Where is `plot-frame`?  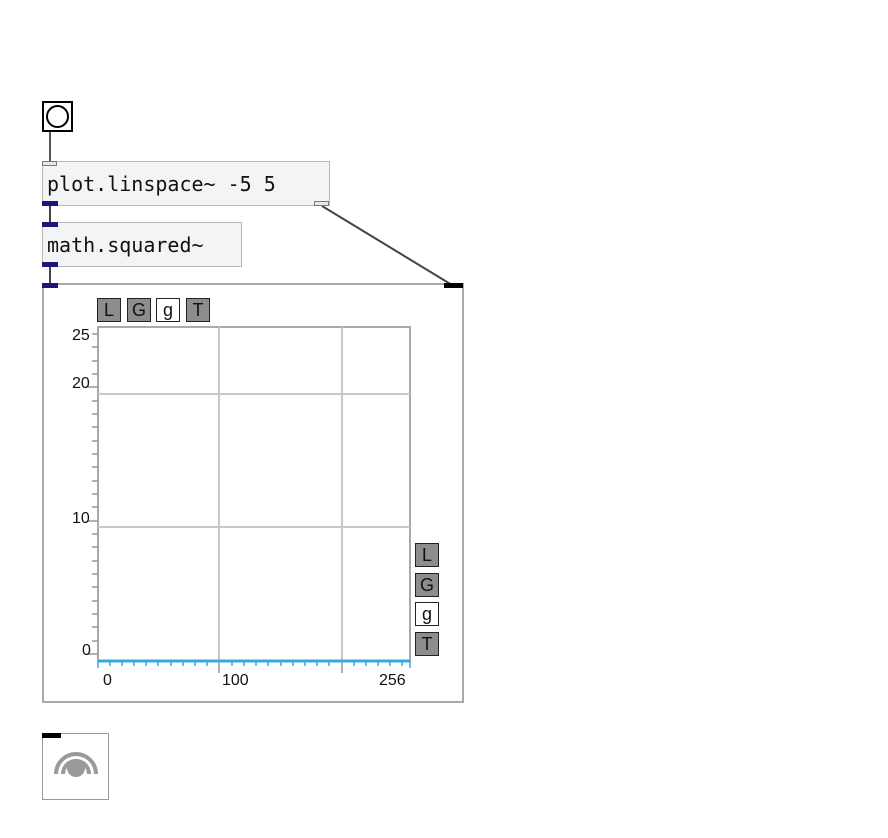
plot-frame is located at coordinates (254, 494).